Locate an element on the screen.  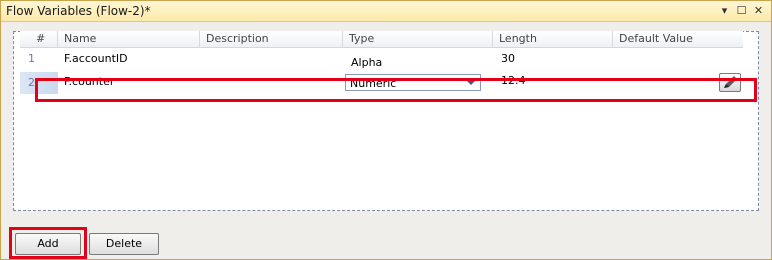
row-number: 1 is located at coordinates (31, 58).